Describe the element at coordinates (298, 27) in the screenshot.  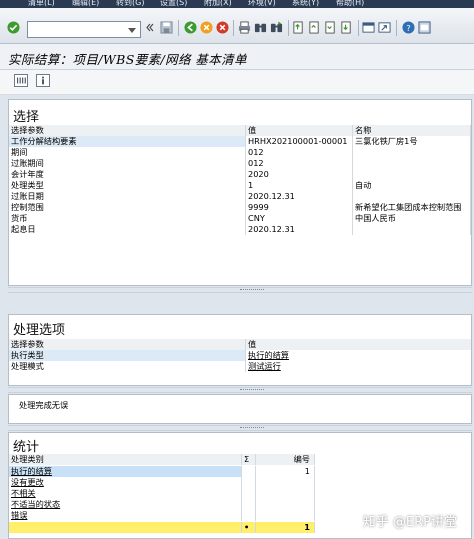
I see `first-page-icon` at that location.